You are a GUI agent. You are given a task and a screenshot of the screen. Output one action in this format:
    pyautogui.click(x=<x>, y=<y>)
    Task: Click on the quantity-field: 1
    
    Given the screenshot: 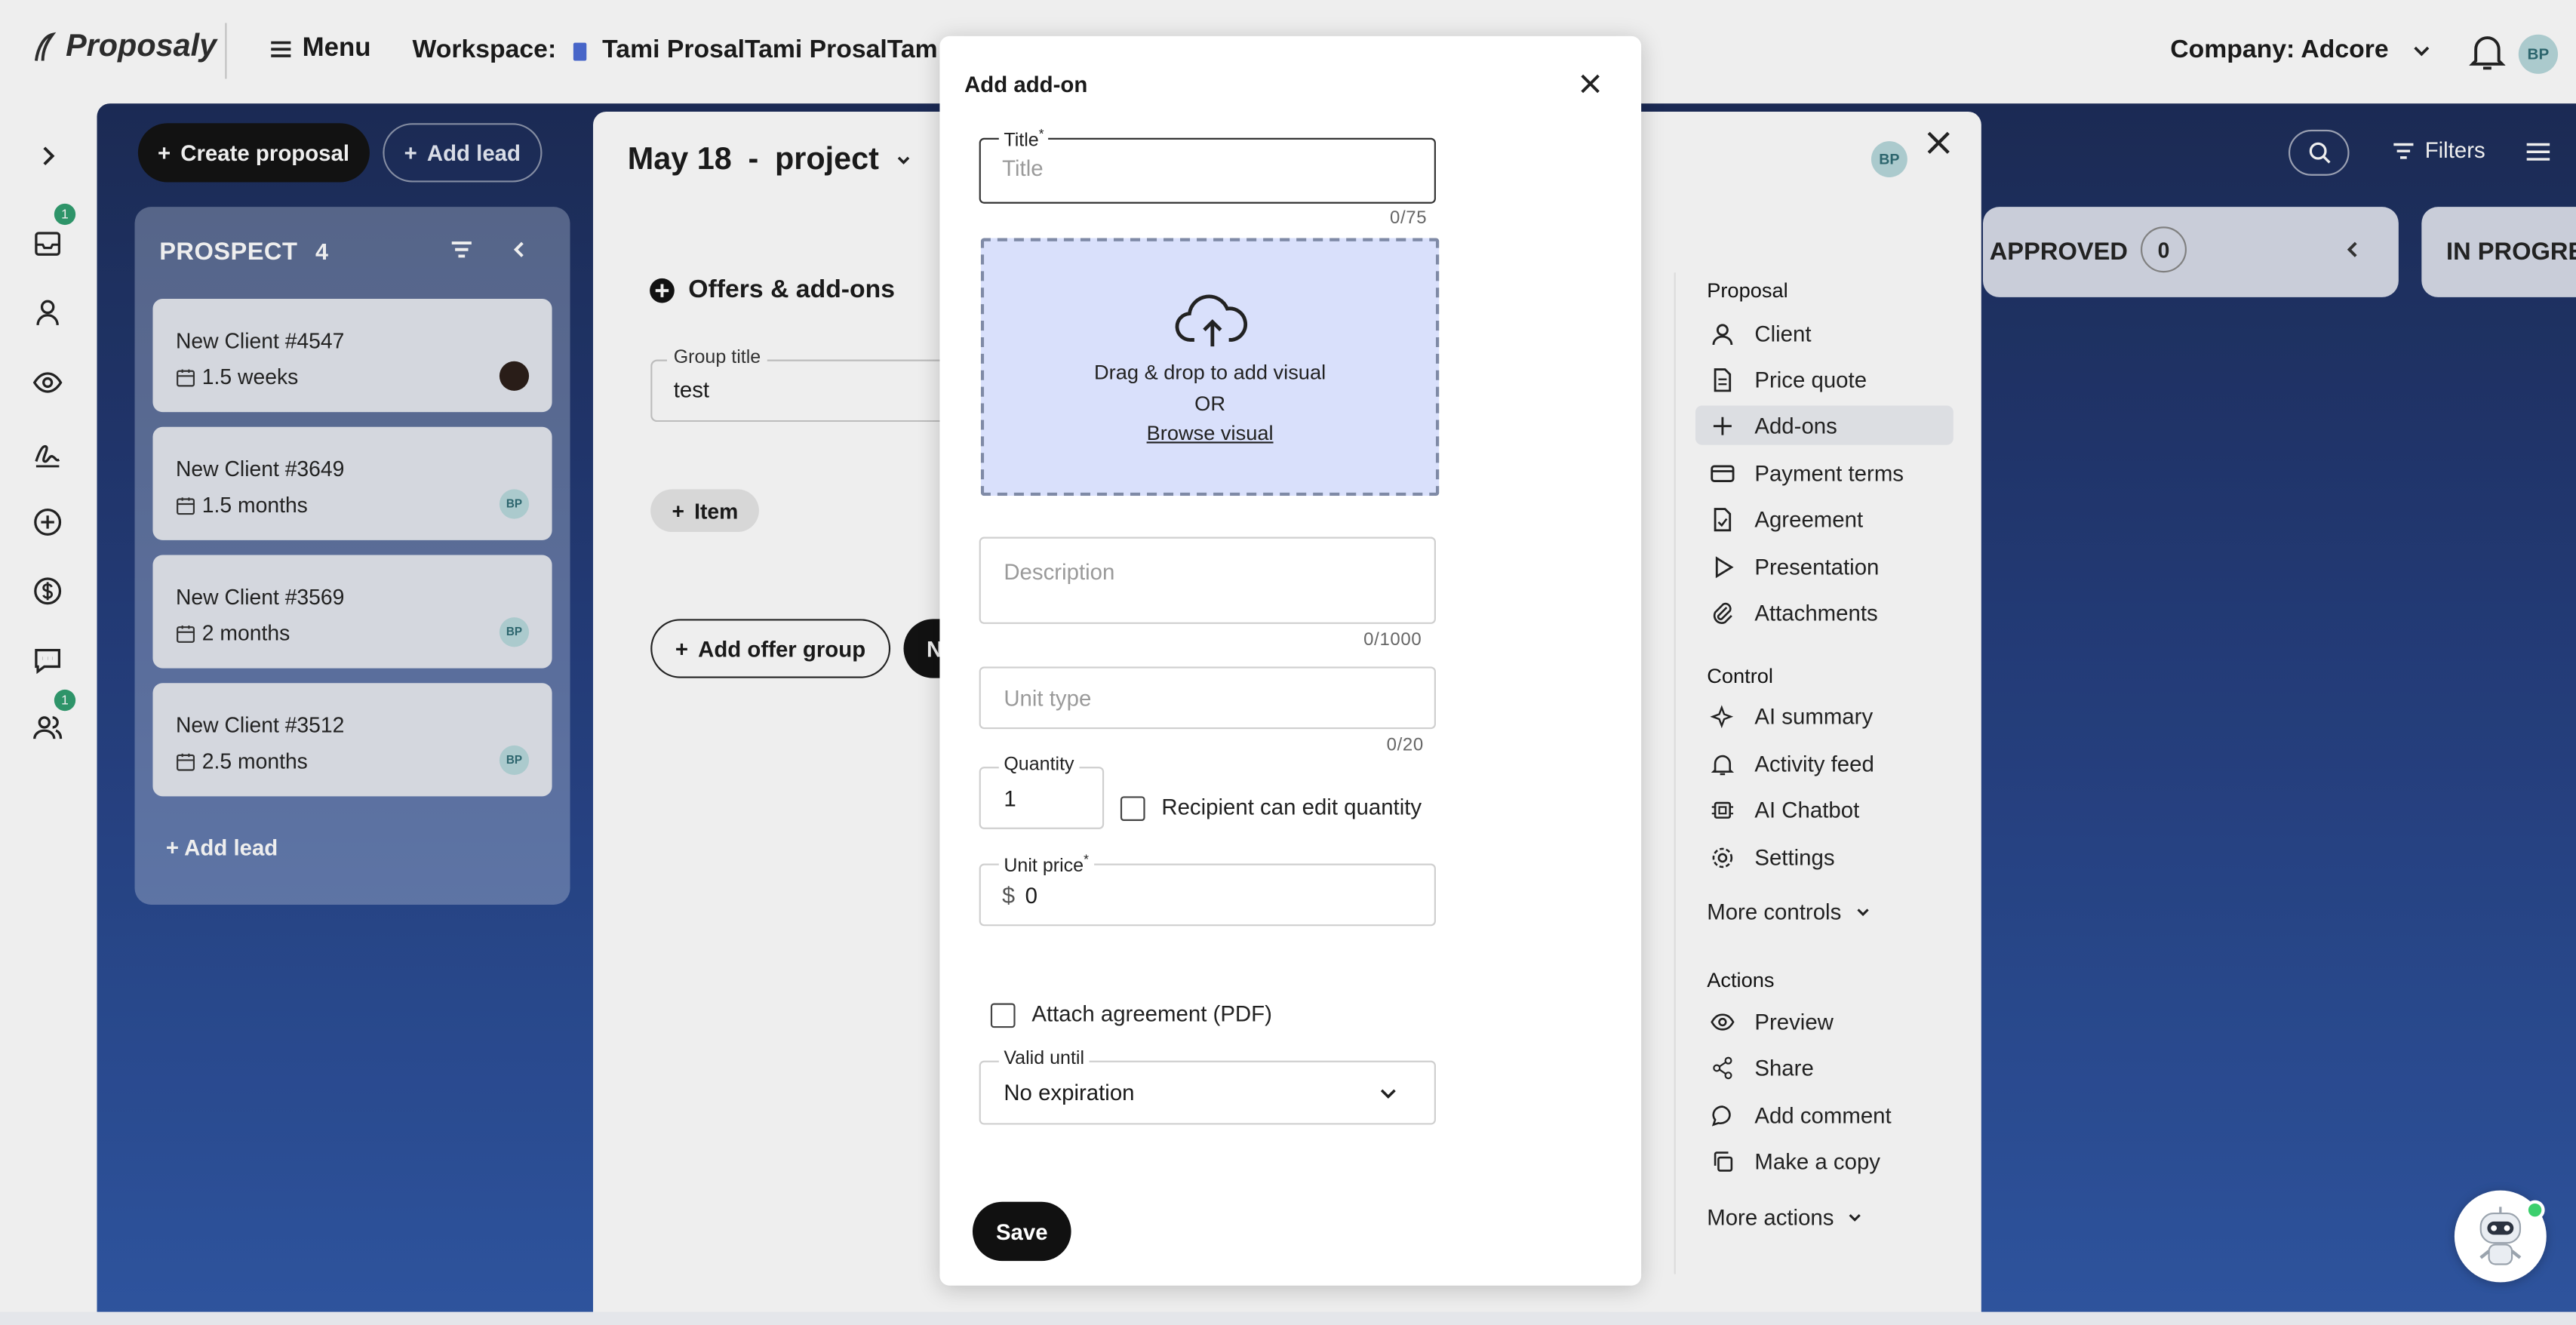 What is the action you would take?
    pyautogui.click(x=1042, y=798)
    